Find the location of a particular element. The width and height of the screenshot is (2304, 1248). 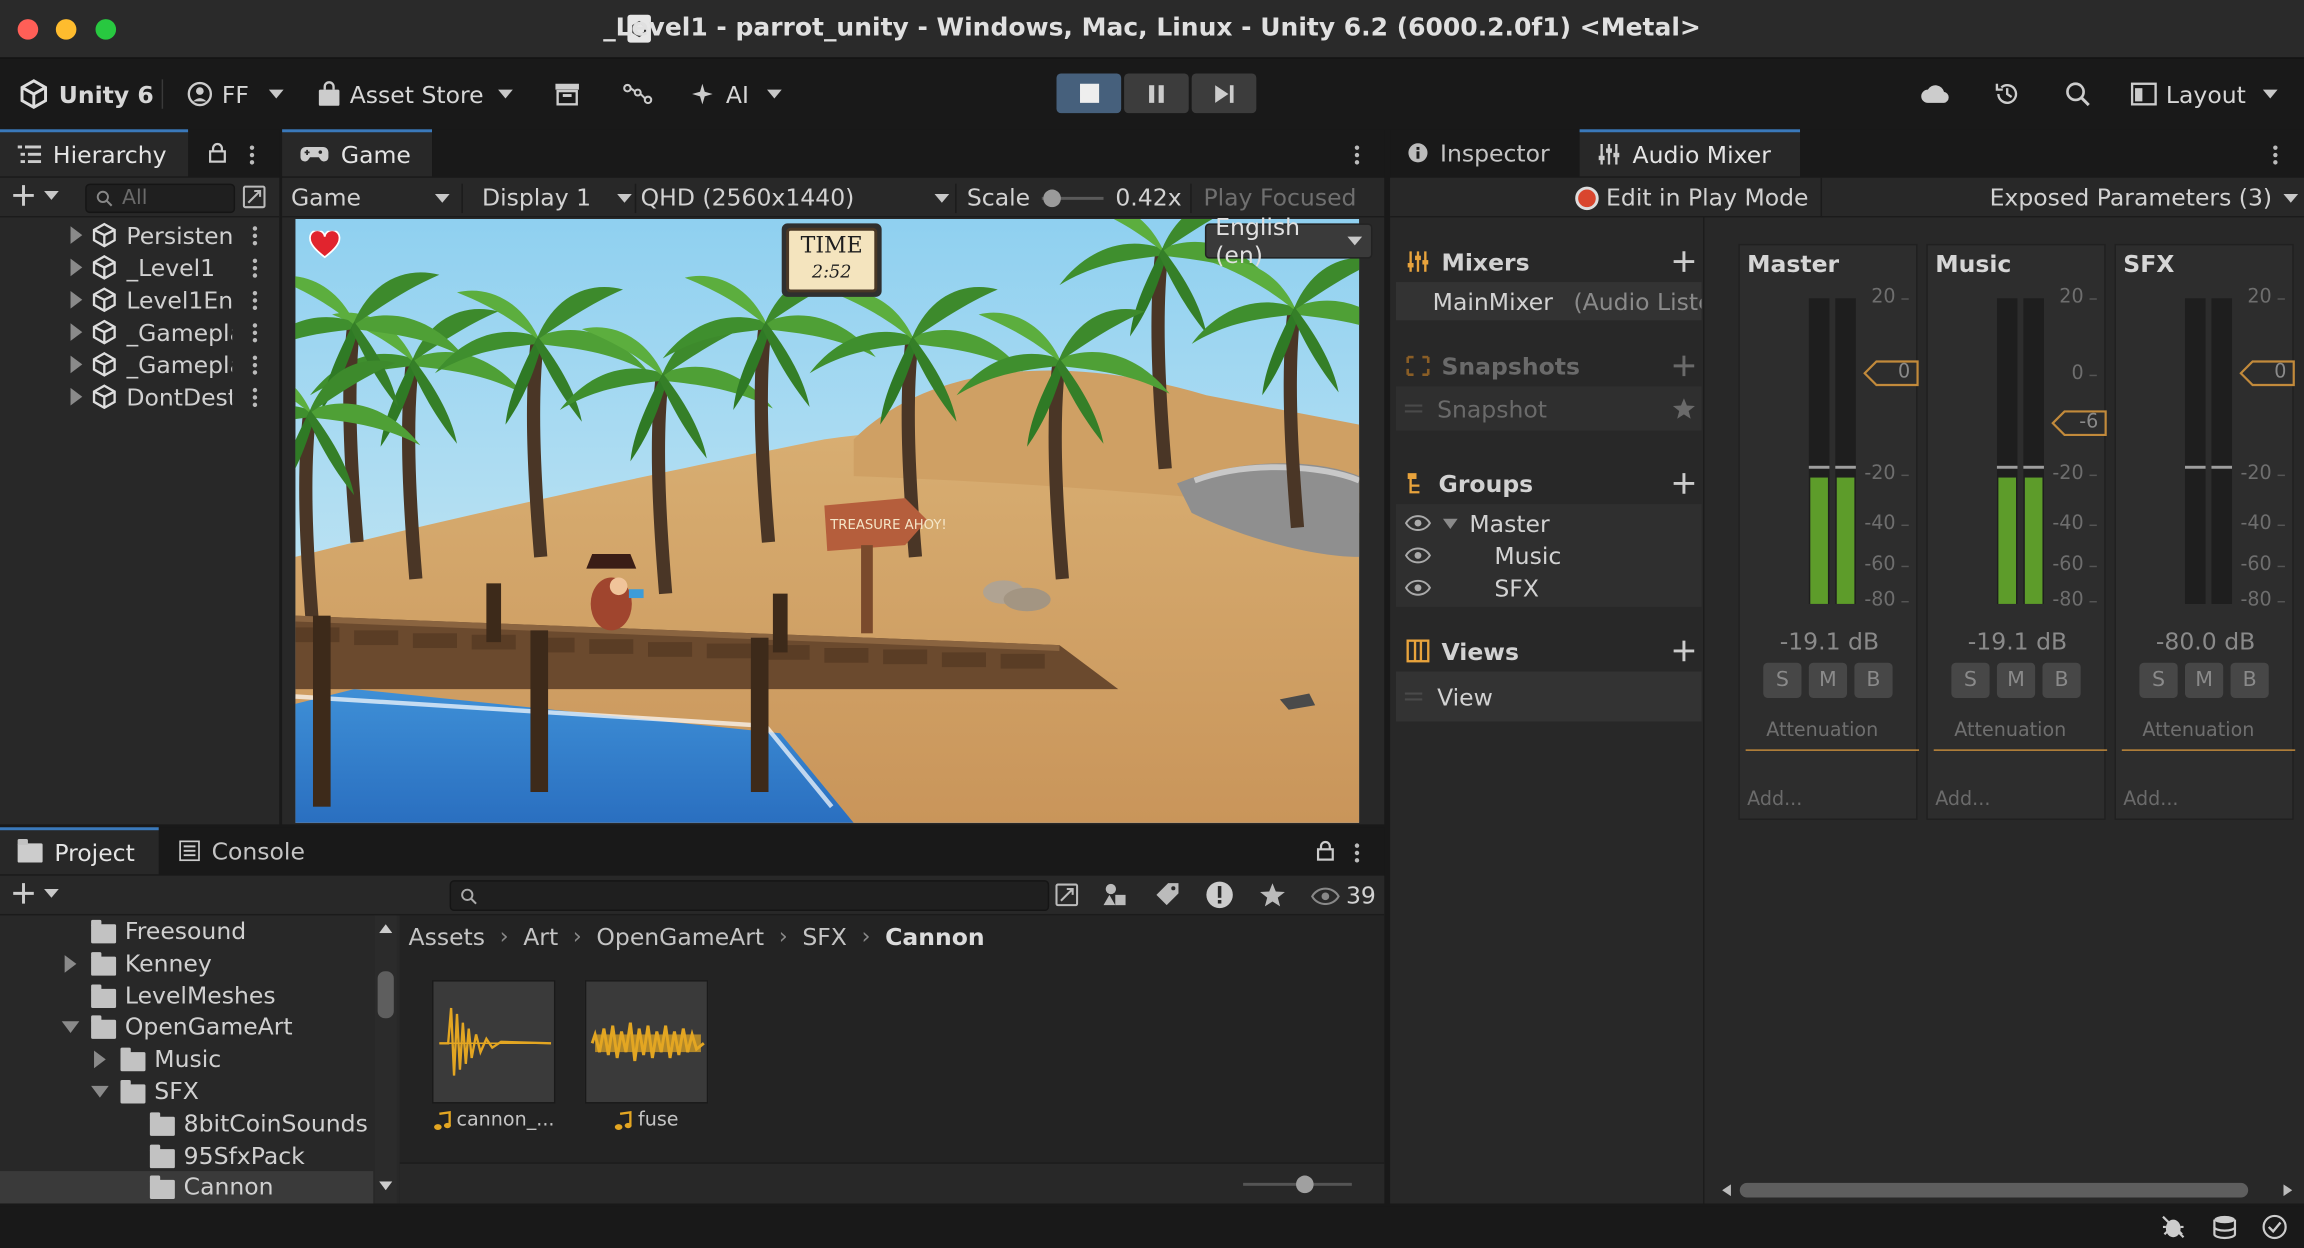

view-list-item: View is located at coordinates (1548, 696).